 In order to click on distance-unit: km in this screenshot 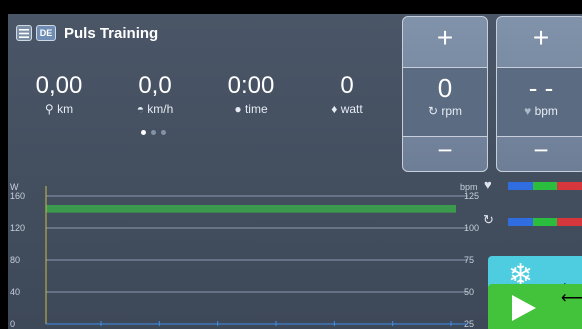, I will do `click(65, 109)`.